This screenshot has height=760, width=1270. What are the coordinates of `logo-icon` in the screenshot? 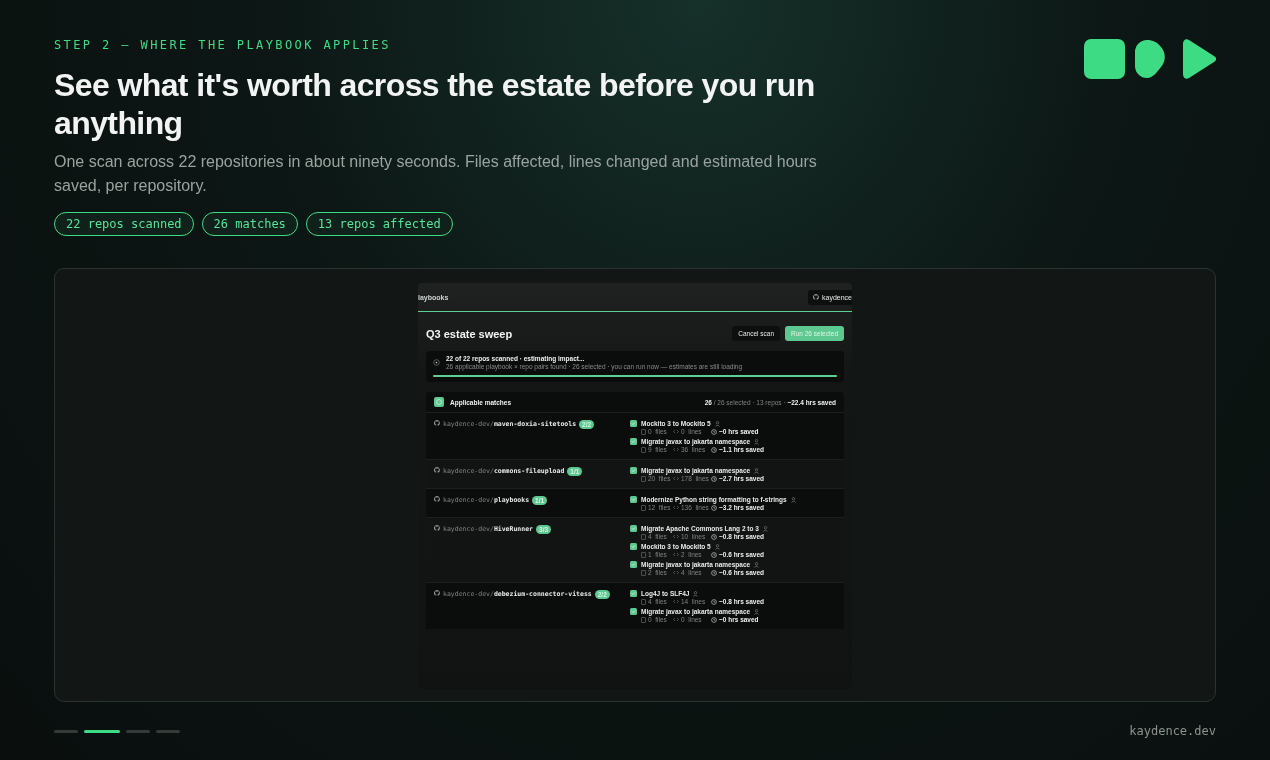 It's located at (1150, 59).